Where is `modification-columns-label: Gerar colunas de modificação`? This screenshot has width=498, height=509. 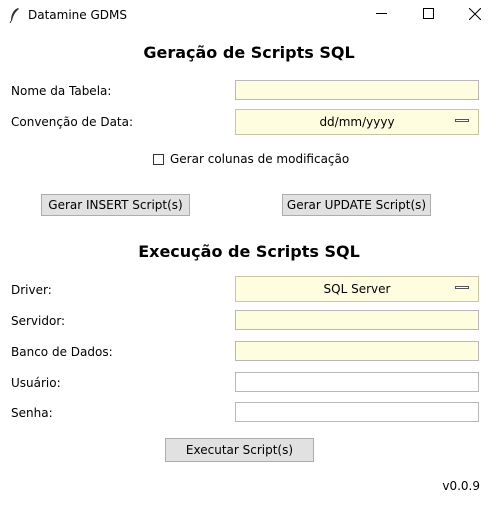
modification-columns-label: Gerar colunas de modificação is located at coordinates (260, 159).